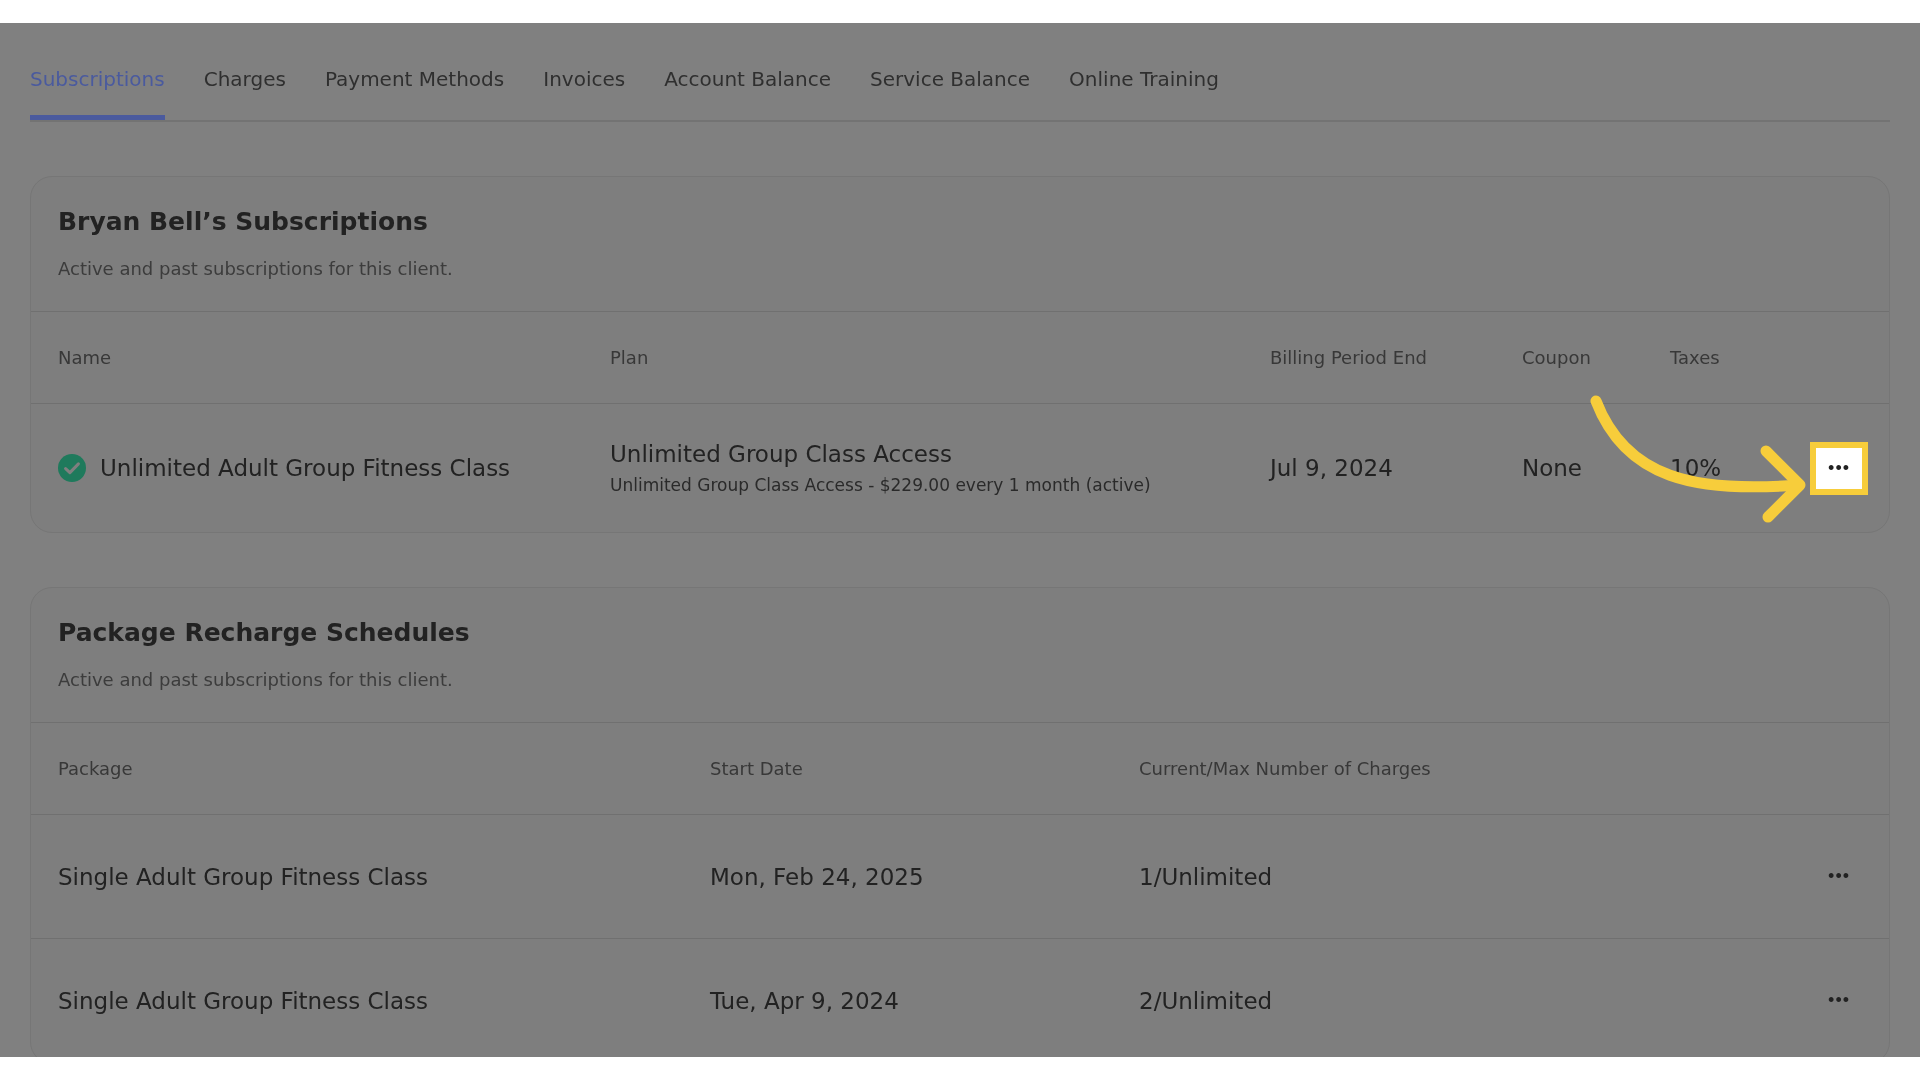 Image resolution: width=1920 pixels, height=1080 pixels. What do you see at coordinates (1552, 468) in the screenshot?
I see `table-cell-text: None` at bounding box center [1552, 468].